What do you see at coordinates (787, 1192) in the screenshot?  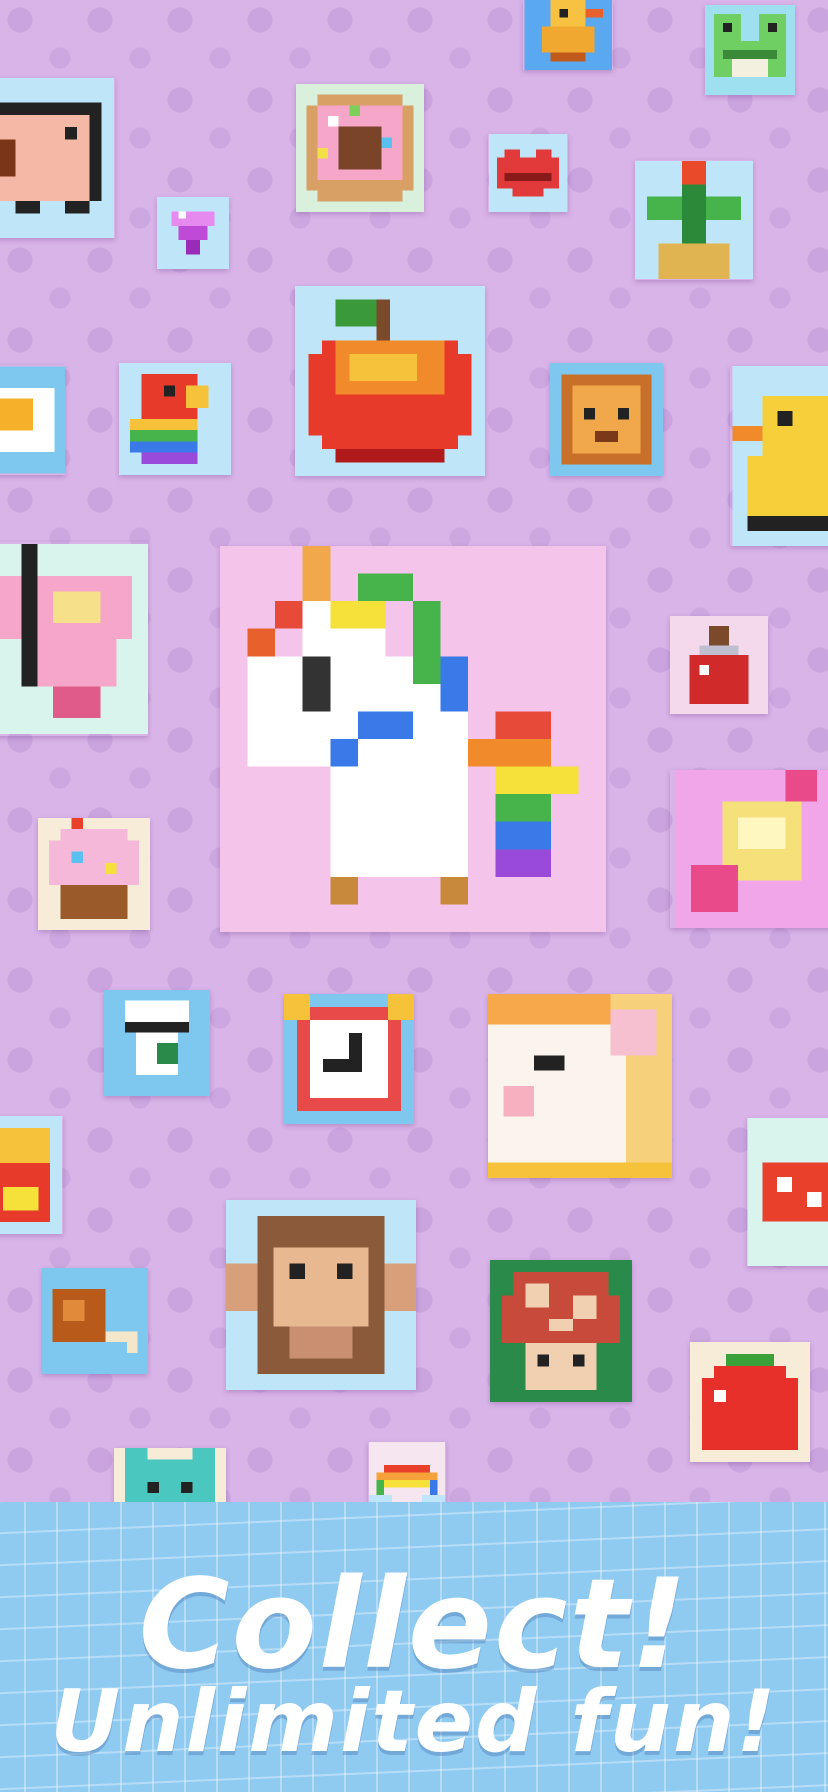 I see `mushroom-small-art` at bounding box center [787, 1192].